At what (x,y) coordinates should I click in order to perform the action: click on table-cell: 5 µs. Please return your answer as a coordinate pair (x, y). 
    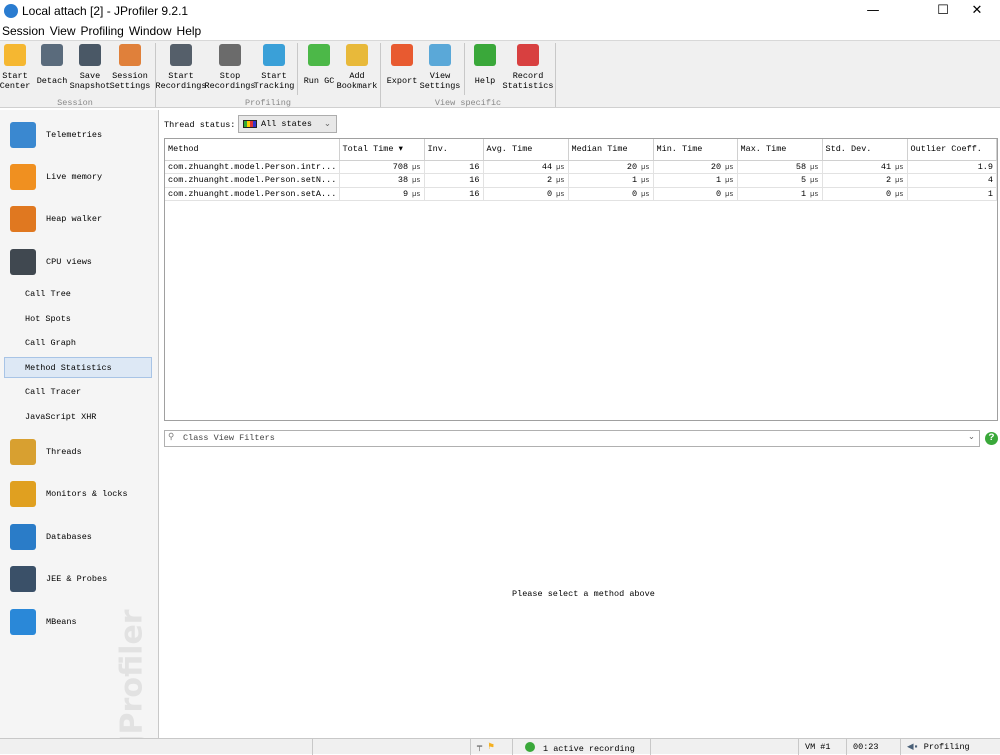
    Looking at the image, I should click on (780, 180).